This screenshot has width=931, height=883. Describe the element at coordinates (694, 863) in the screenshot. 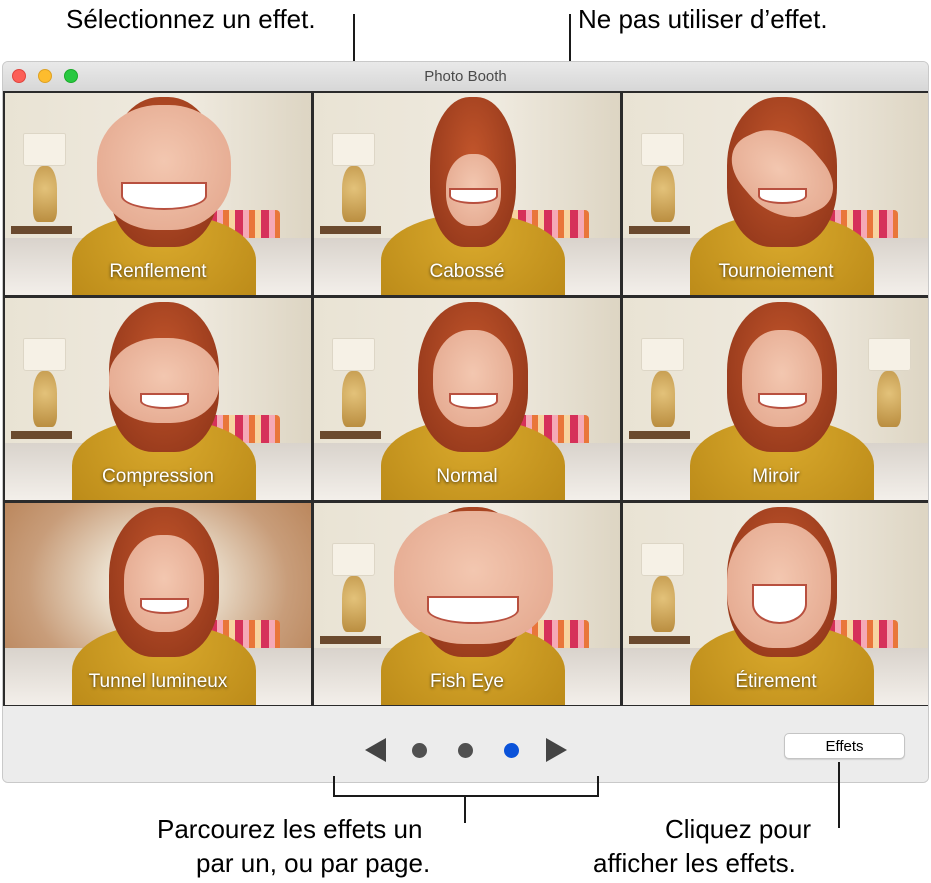

I see `callout-click-line2: afficher les effets.` at that location.